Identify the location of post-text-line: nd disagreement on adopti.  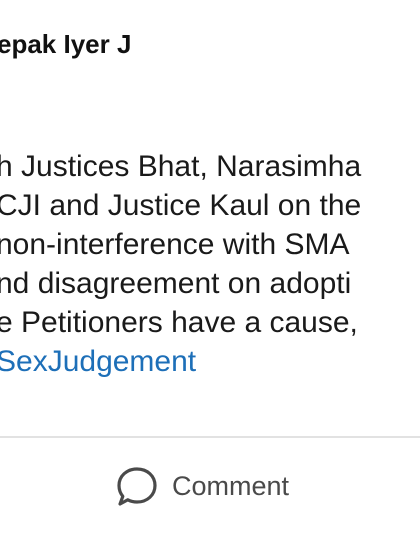
(176, 283).